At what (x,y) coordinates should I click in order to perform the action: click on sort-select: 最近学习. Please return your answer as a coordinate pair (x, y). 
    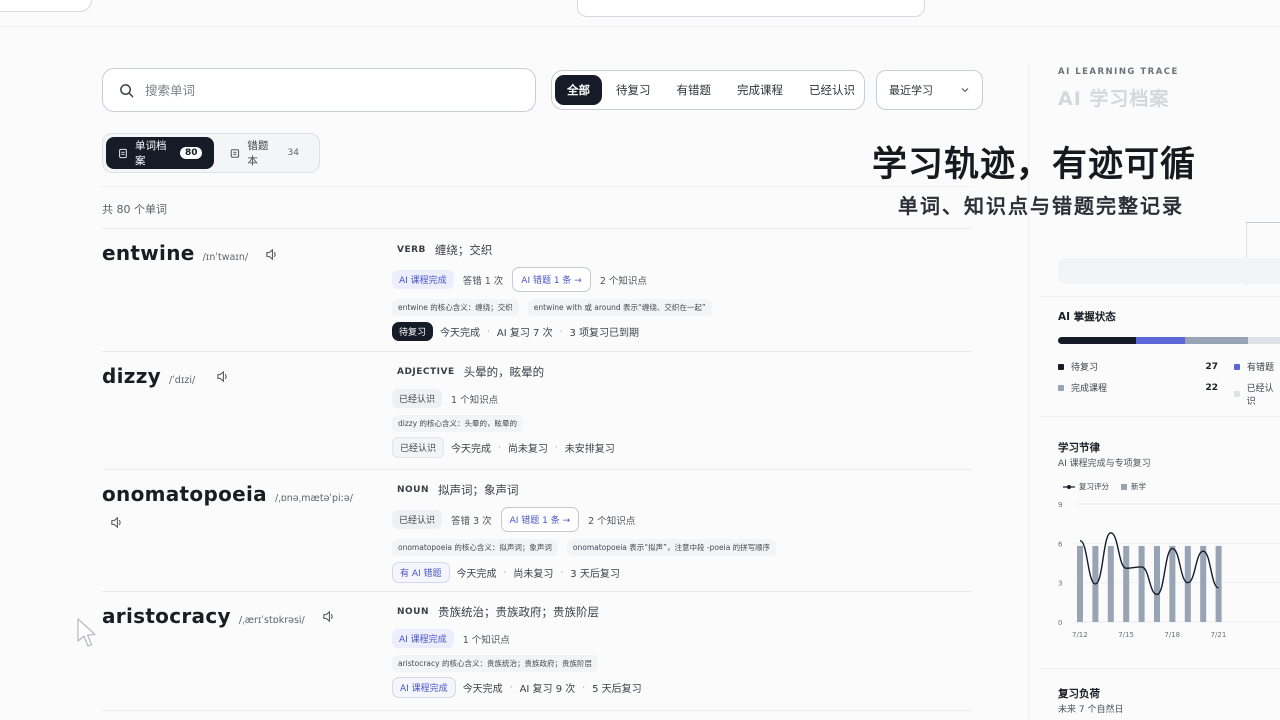
    Looking at the image, I should click on (929, 90).